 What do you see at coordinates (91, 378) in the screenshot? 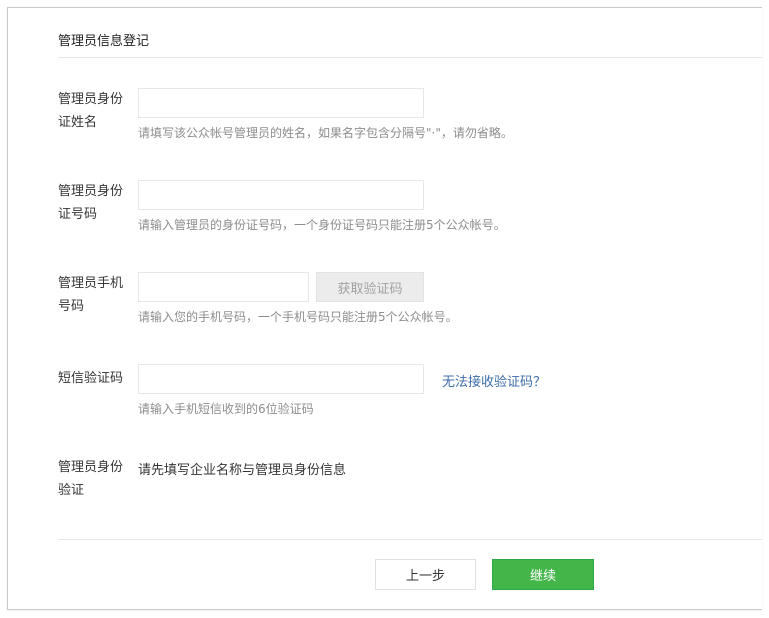
I see `sms-code-label: 短信验证码` at bounding box center [91, 378].